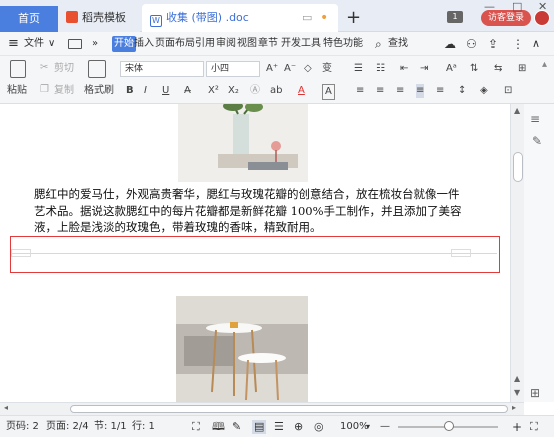  I want to click on scroll-right-icon: ▸, so click(514, 407).